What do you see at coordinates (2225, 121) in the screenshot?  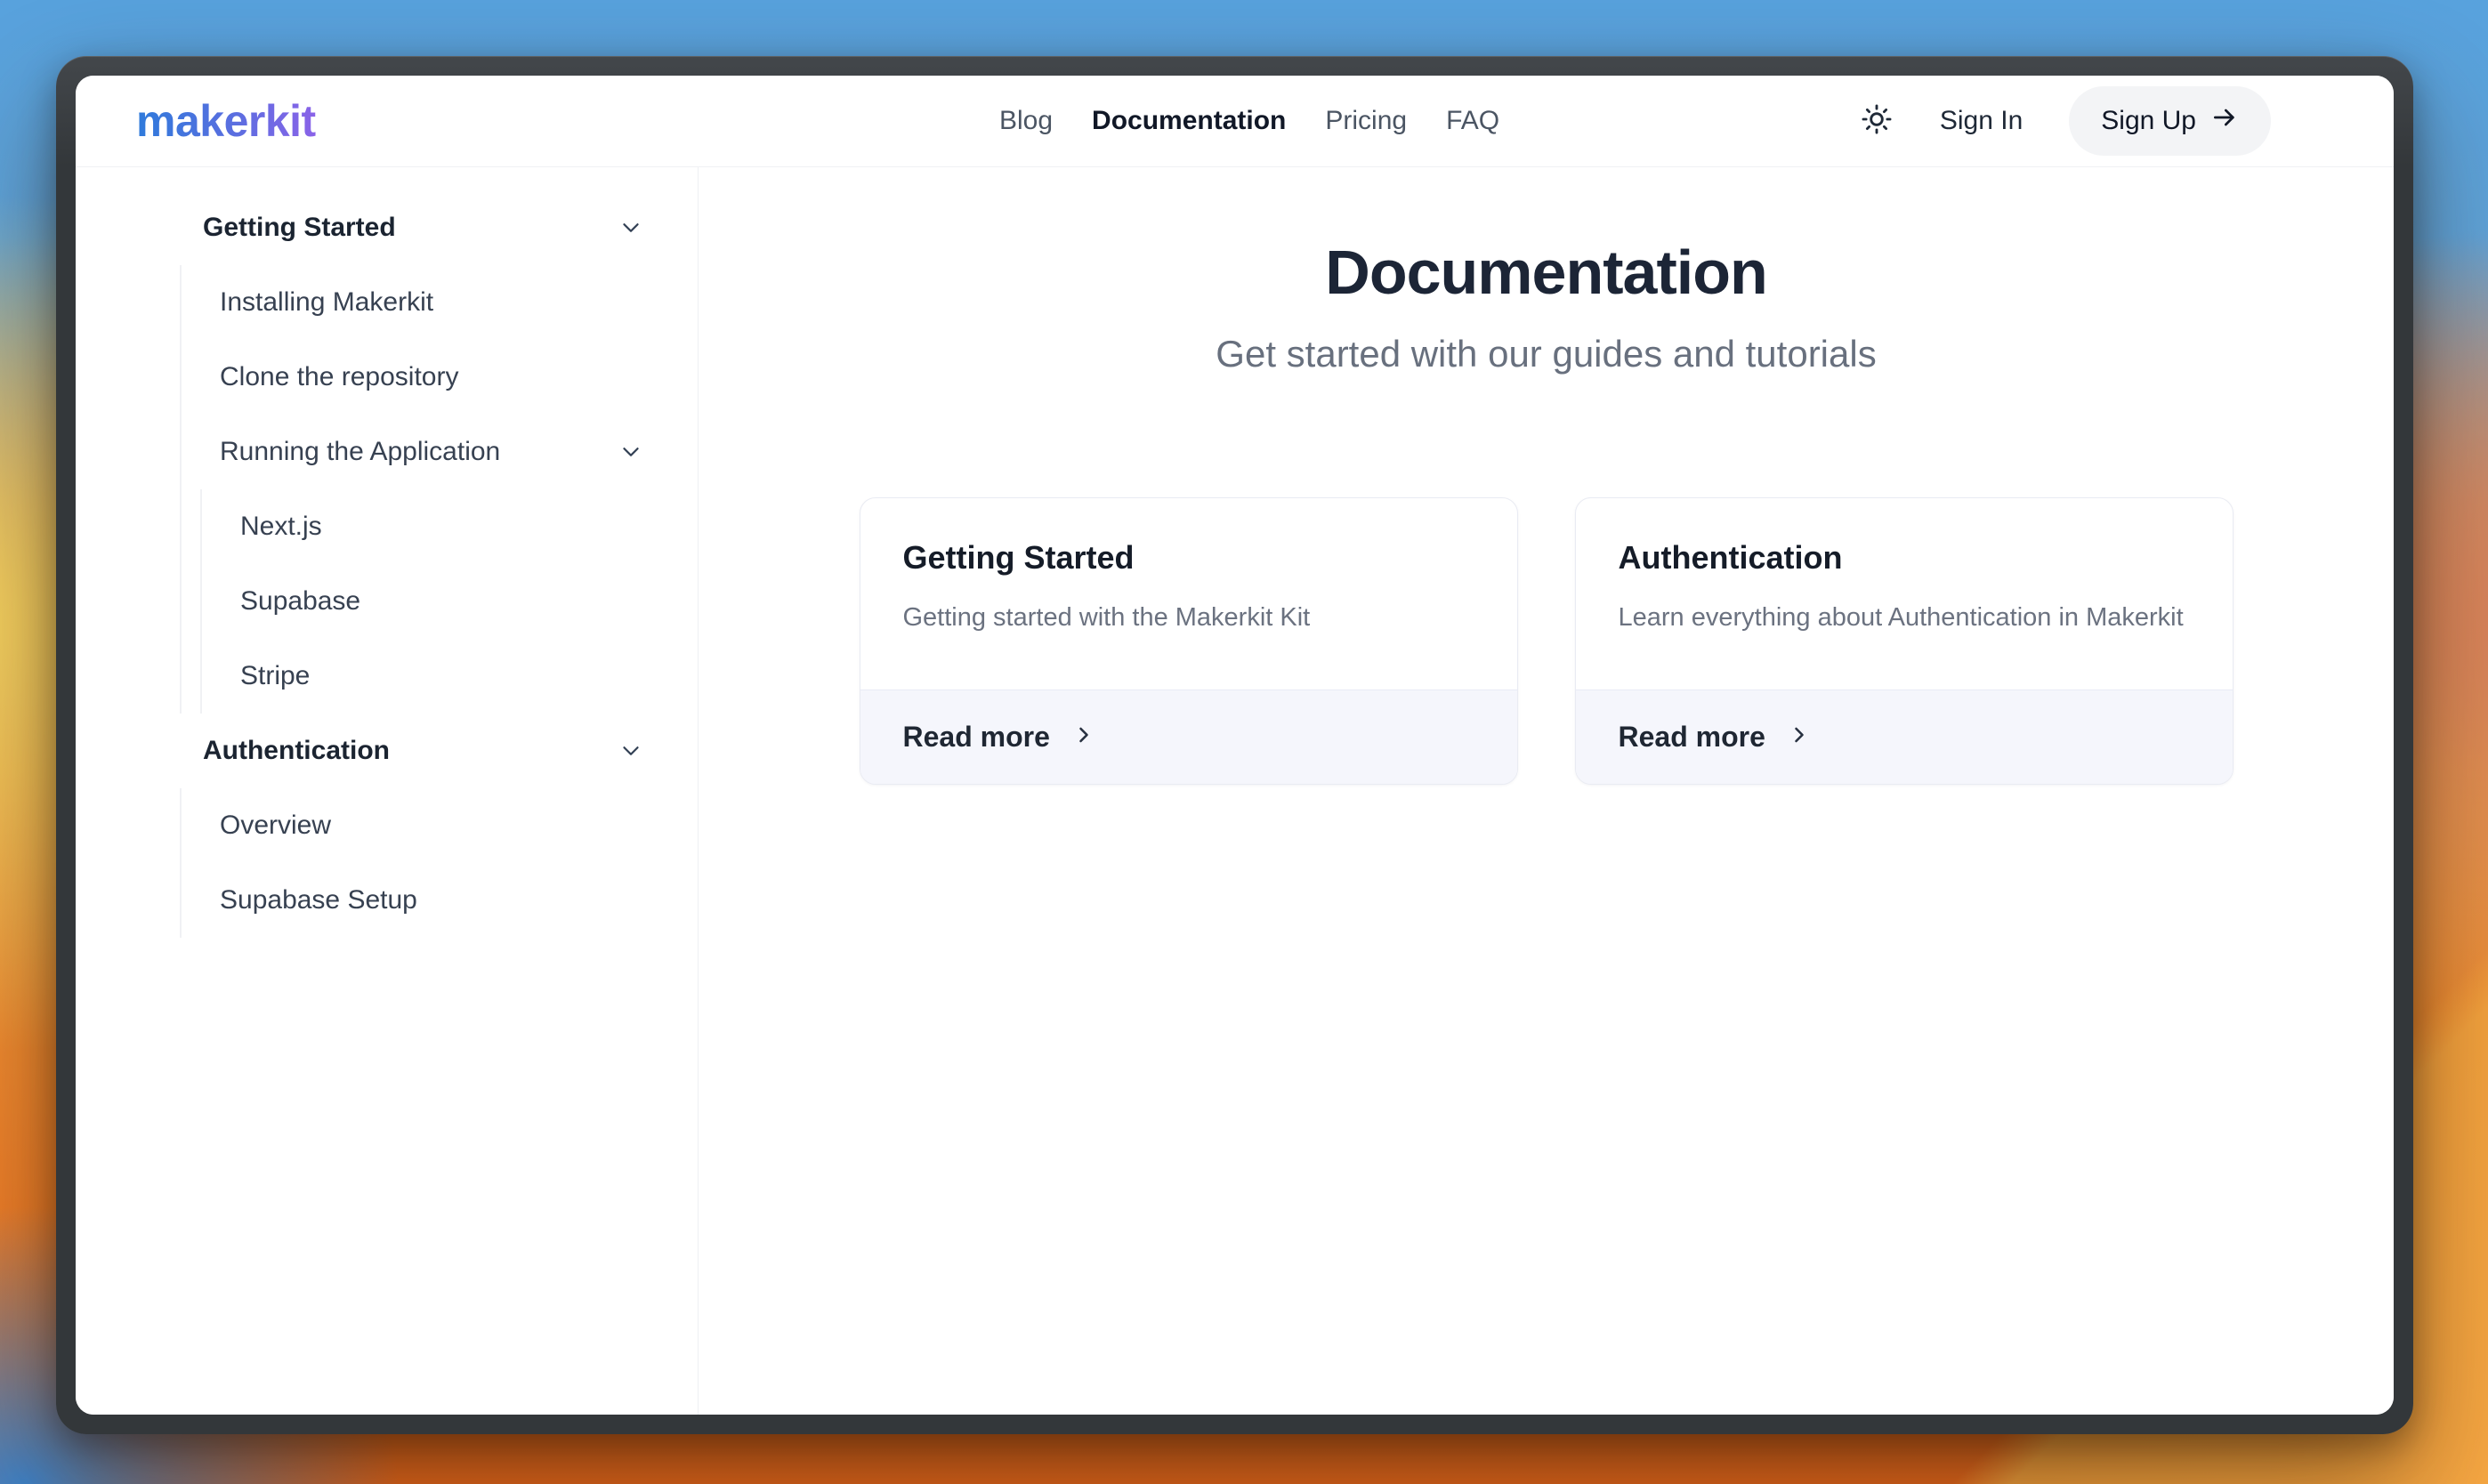 I see `arrow-right-icon` at bounding box center [2225, 121].